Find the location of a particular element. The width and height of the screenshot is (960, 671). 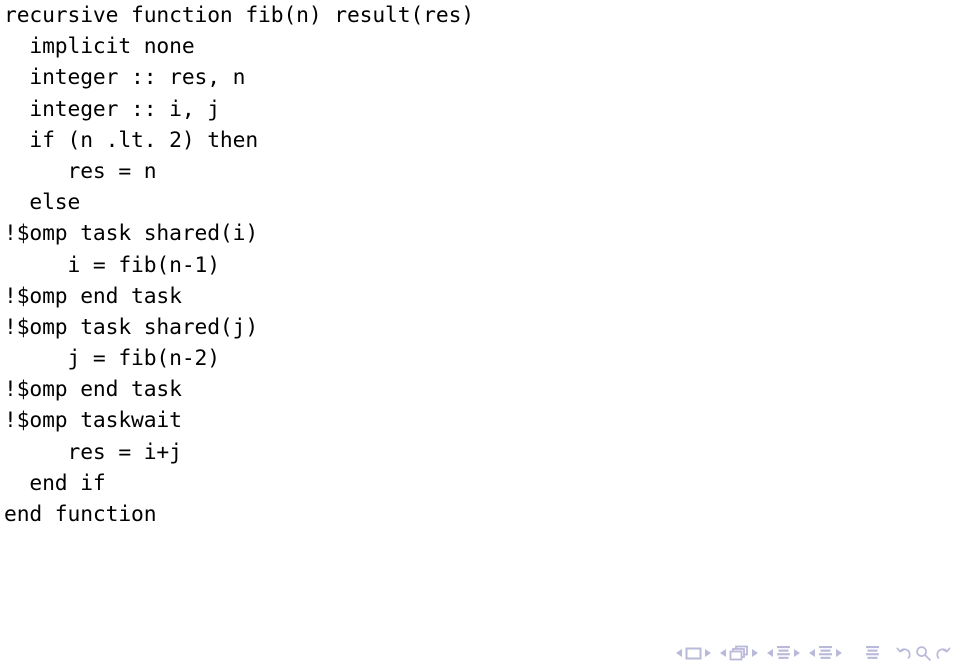

frame-icon is located at coordinates (693, 653).